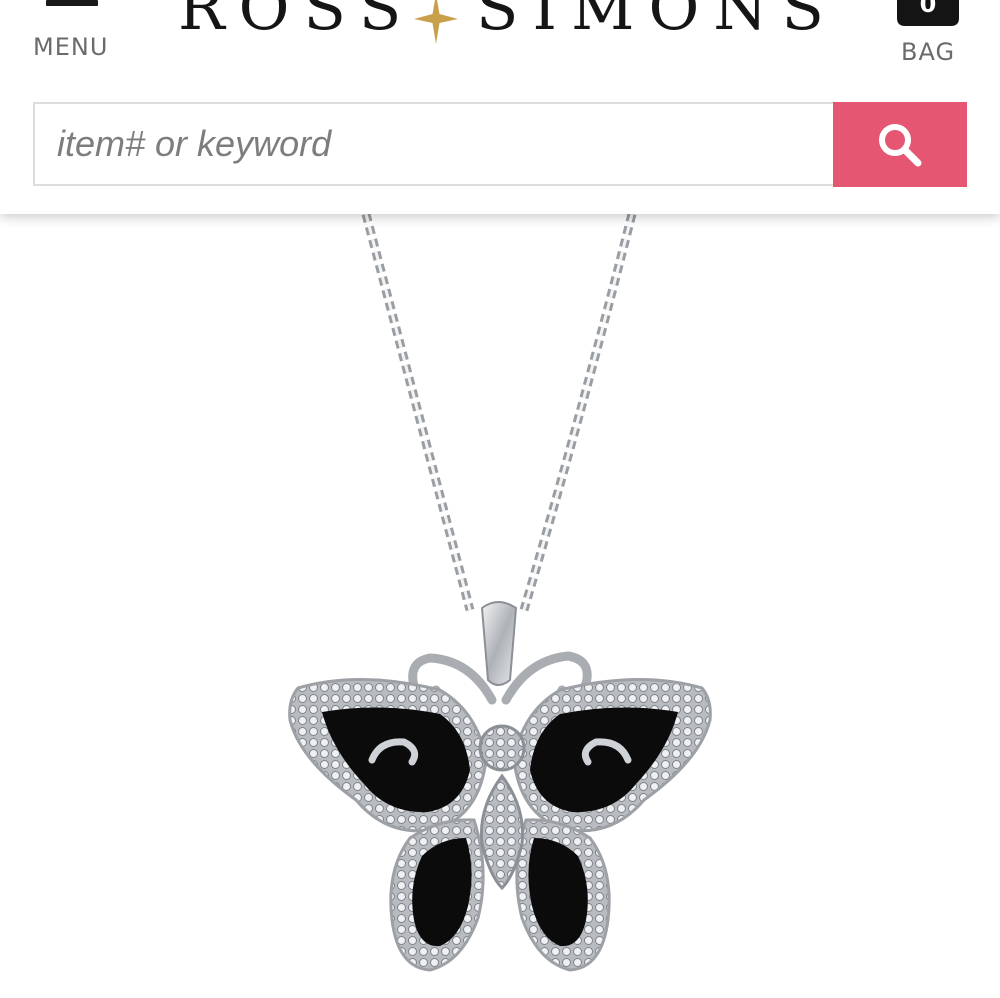 This screenshot has height=998, width=1000. I want to click on bag-count: 0, so click(928, 9).